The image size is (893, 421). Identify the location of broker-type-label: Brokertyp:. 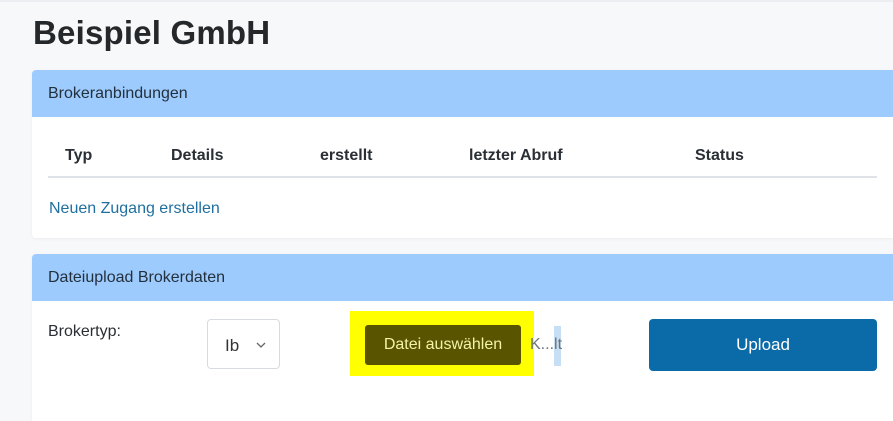
(84, 331).